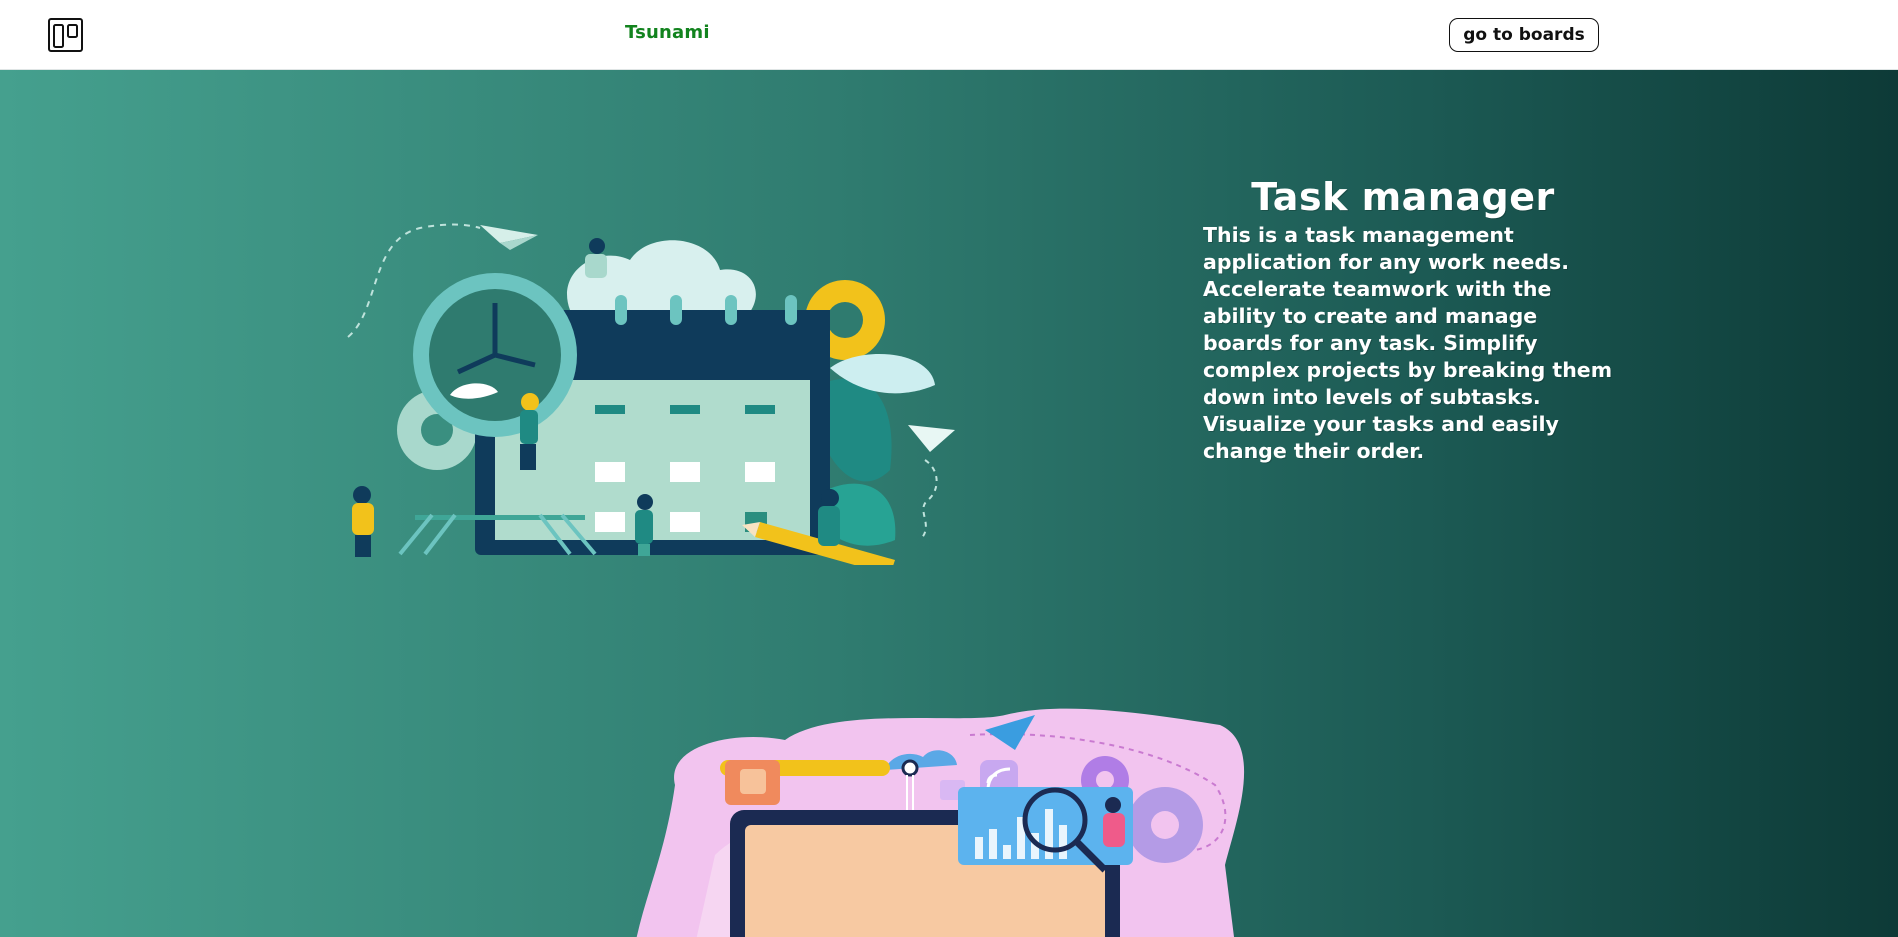 The image size is (1898, 937). What do you see at coordinates (1524, 35) in the screenshot?
I see `go-to-boards-button: go to boards` at bounding box center [1524, 35].